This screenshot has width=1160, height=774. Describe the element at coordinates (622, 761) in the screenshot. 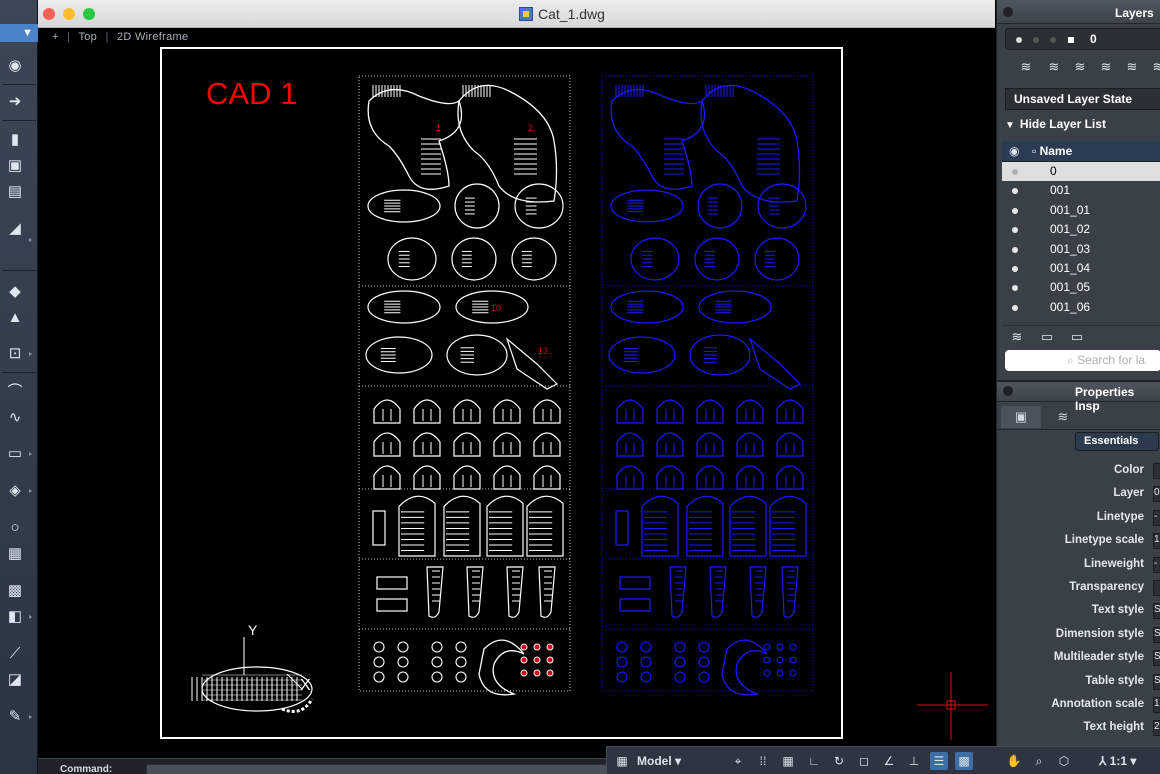

I see `layout-grid-icon: ▦` at that location.